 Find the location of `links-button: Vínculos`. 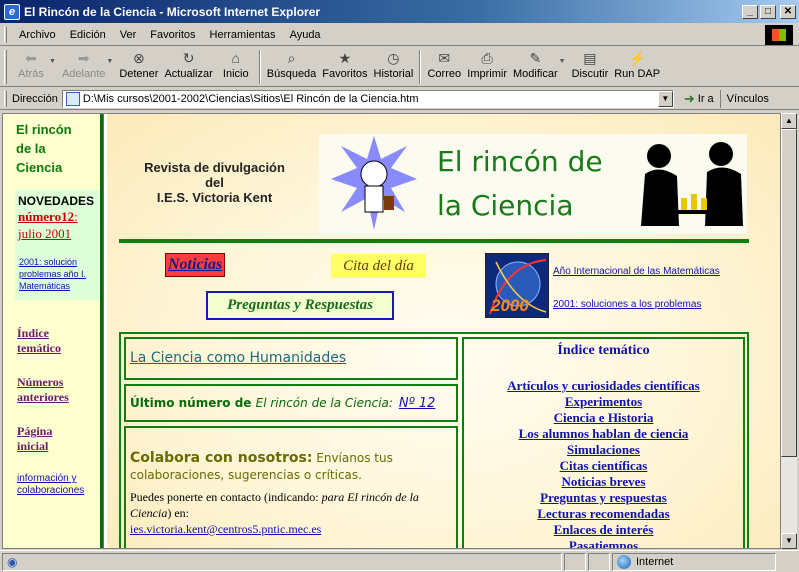

links-button: Vínculos is located at coordinates (748, 99).